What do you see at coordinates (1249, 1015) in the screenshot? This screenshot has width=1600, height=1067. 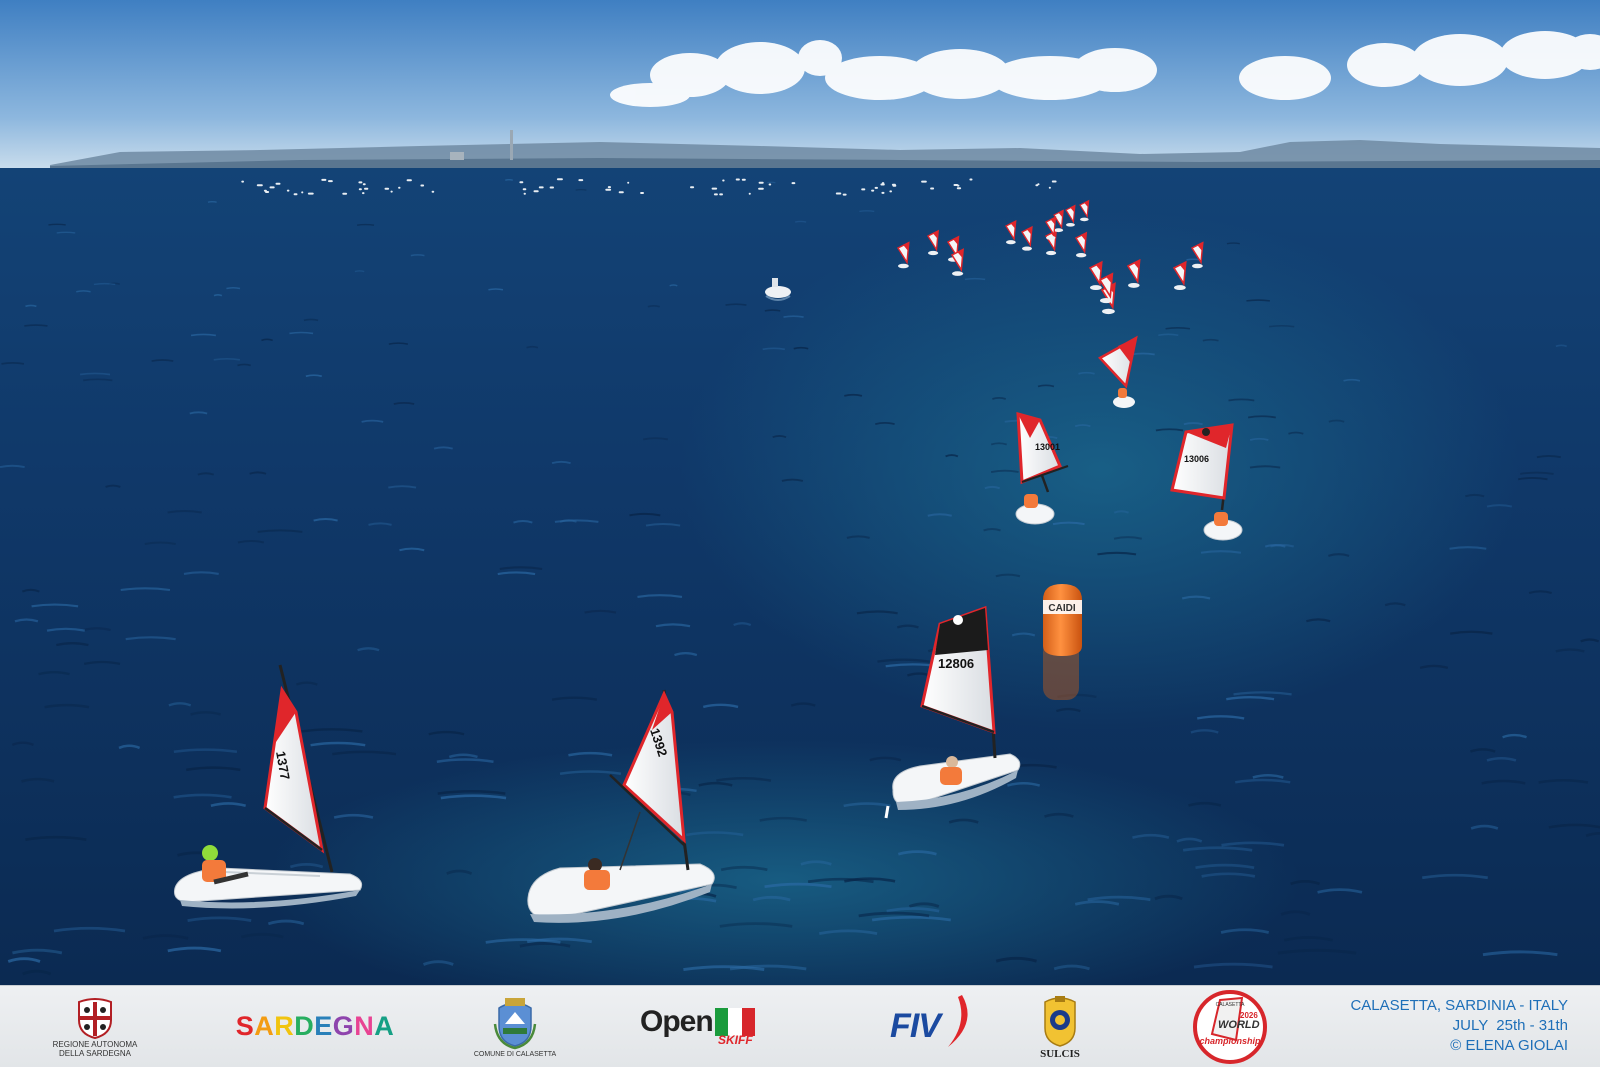 I see `badge-year-text: 2026` at bounding box center [1249, 1015].